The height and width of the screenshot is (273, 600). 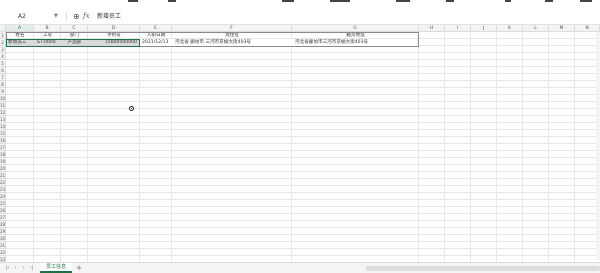 I want to click on row-header: 29, so click(x=3, y=231).